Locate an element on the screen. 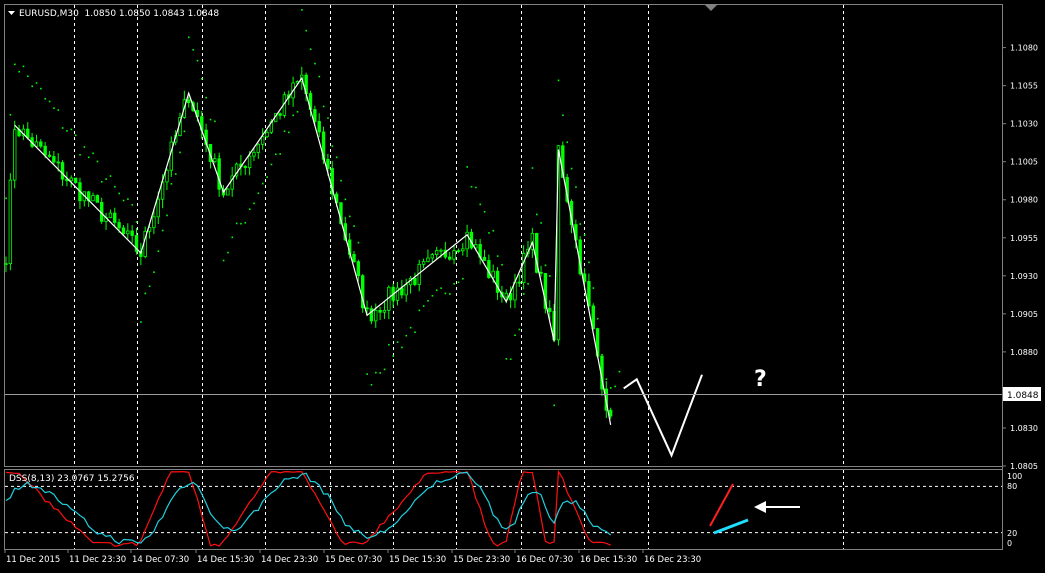  price-tick-label: 1.0805 is located at coordinates (1024, 466).